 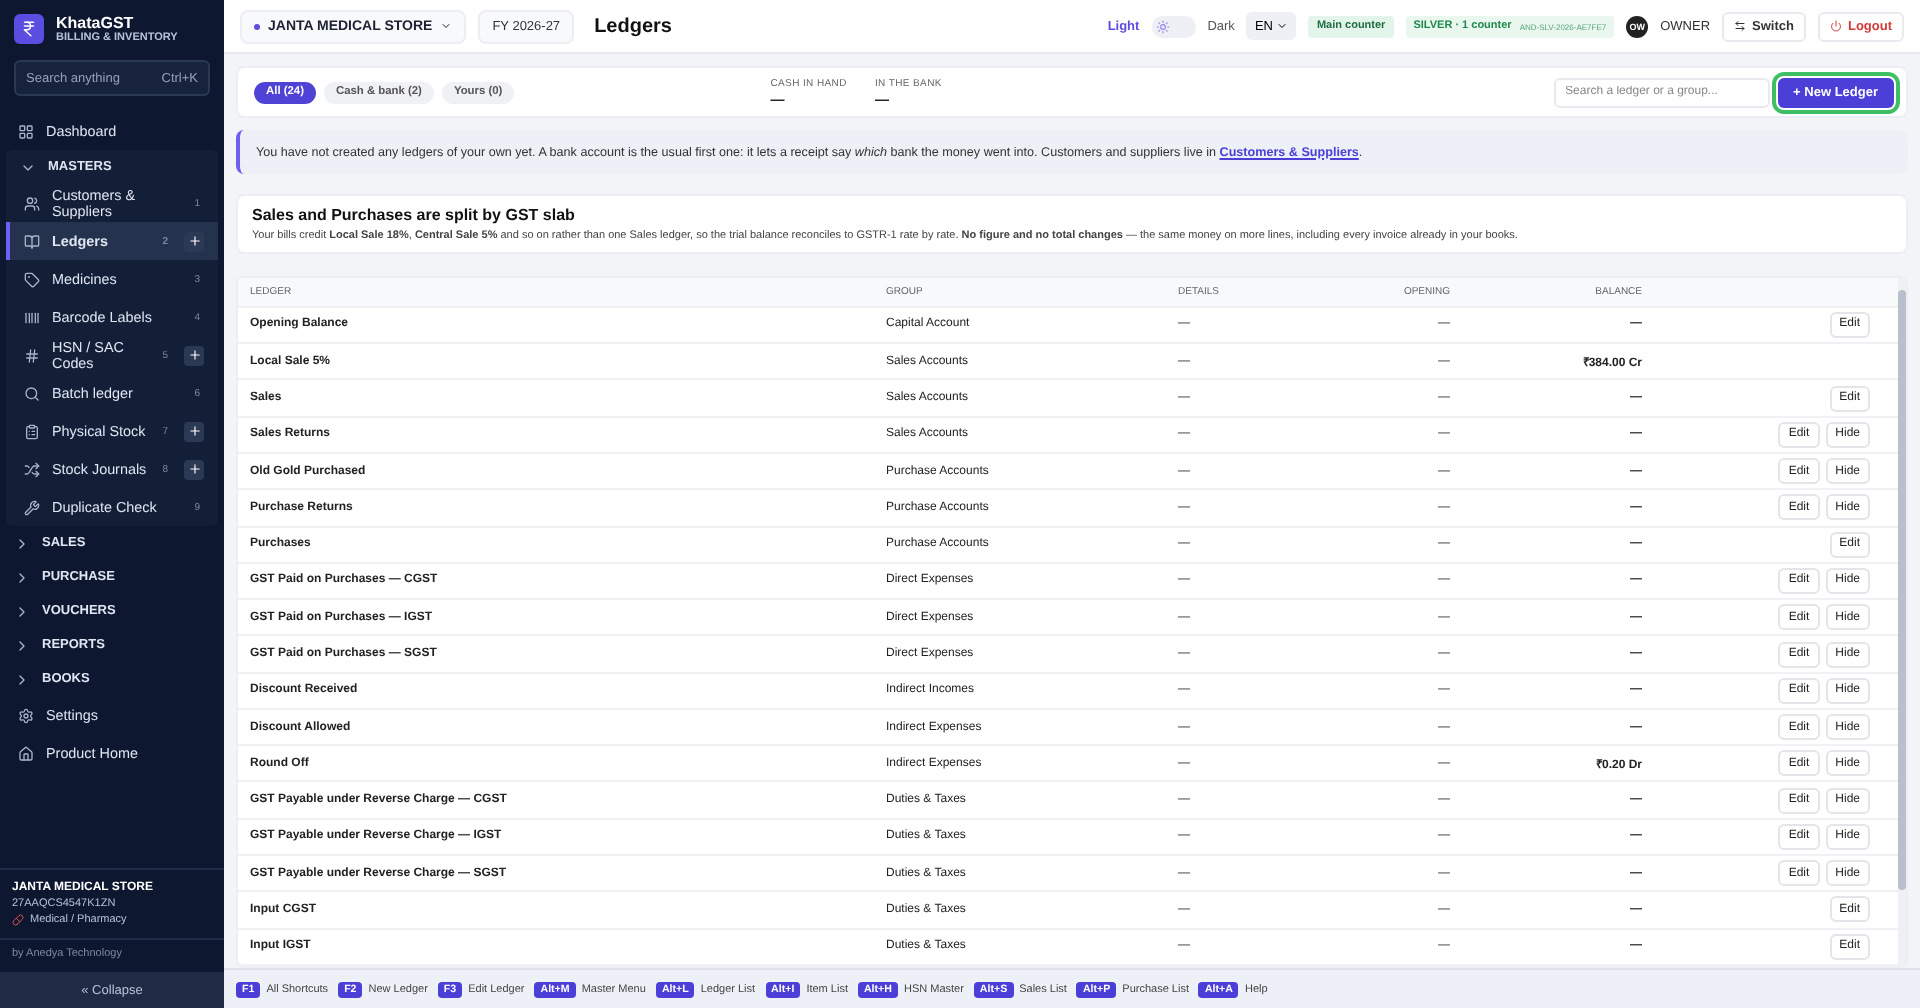 What do you see at coordinates (414, 215) in the screenshot?
I see `notice-title: Sales and Purchases are split by GST slab` at bounding box center [414, 215].